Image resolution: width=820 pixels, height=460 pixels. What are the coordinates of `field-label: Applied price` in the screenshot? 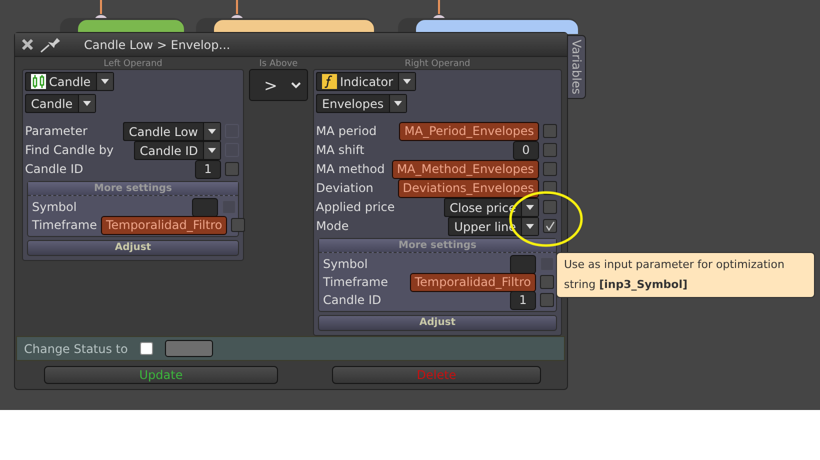 It's located at (356, 207).